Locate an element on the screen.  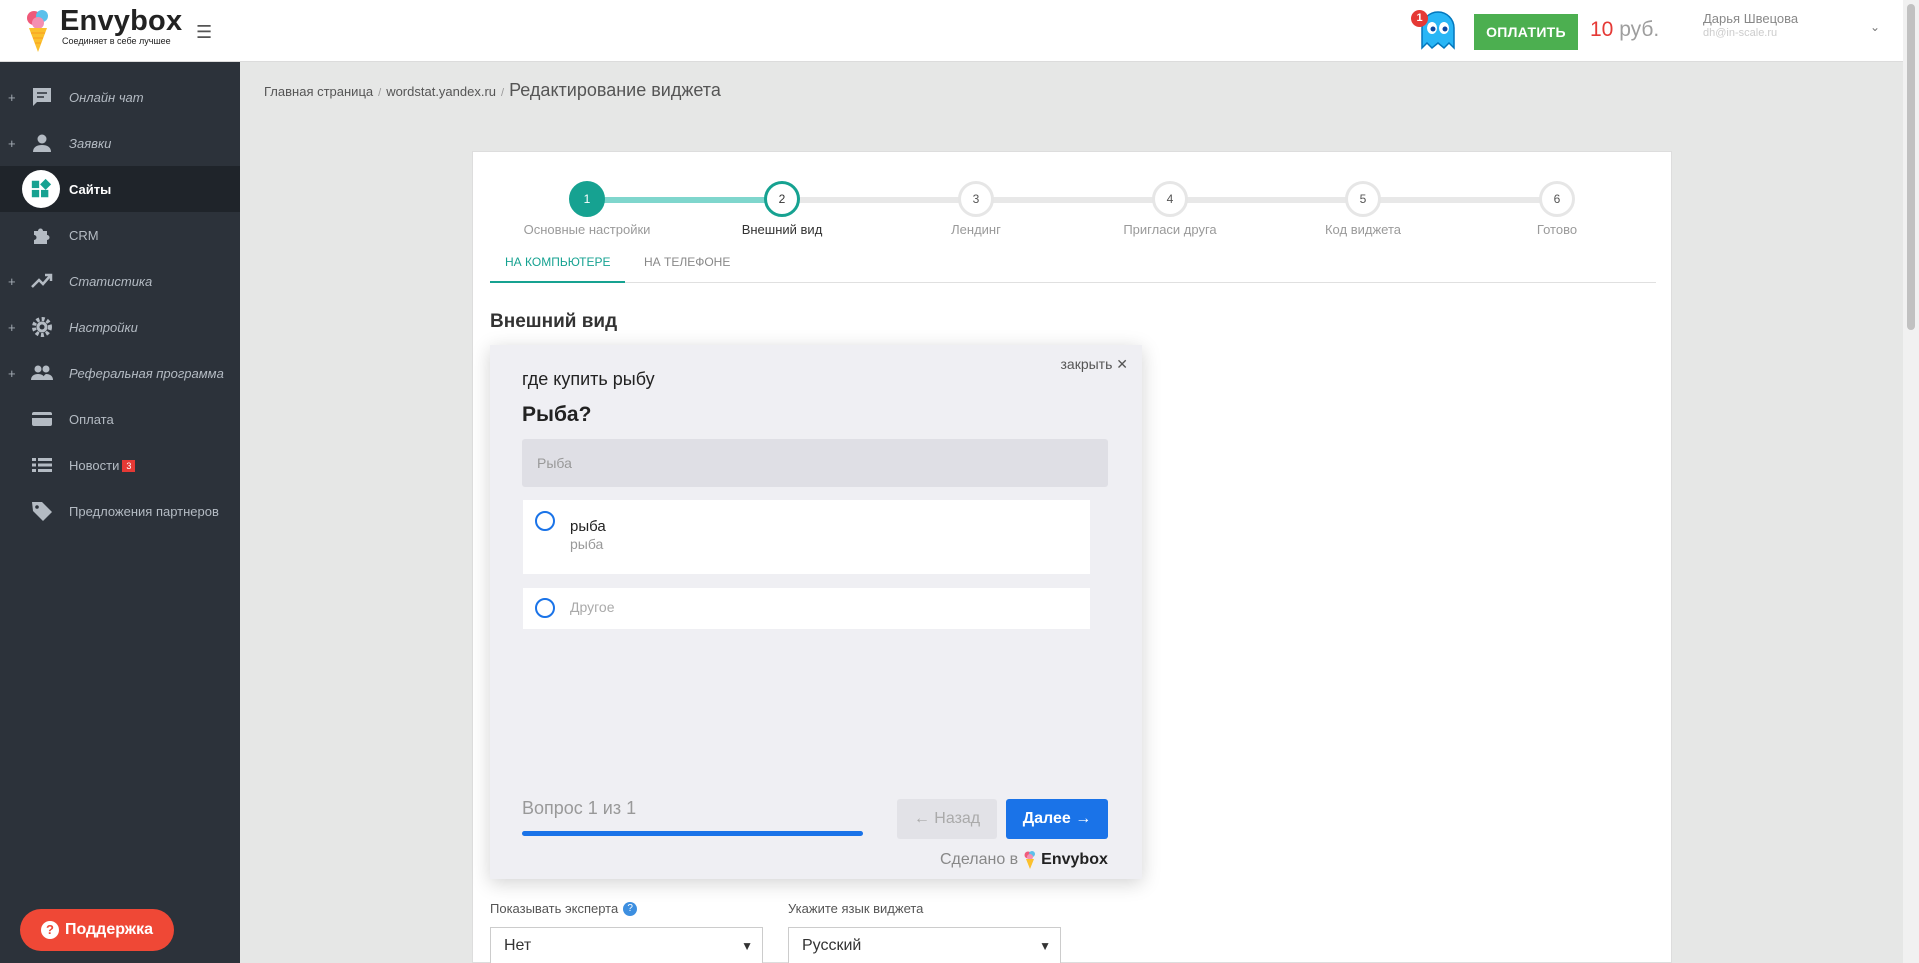
sidebar-item-sites: Сайты is located at coordinates (120, 189).